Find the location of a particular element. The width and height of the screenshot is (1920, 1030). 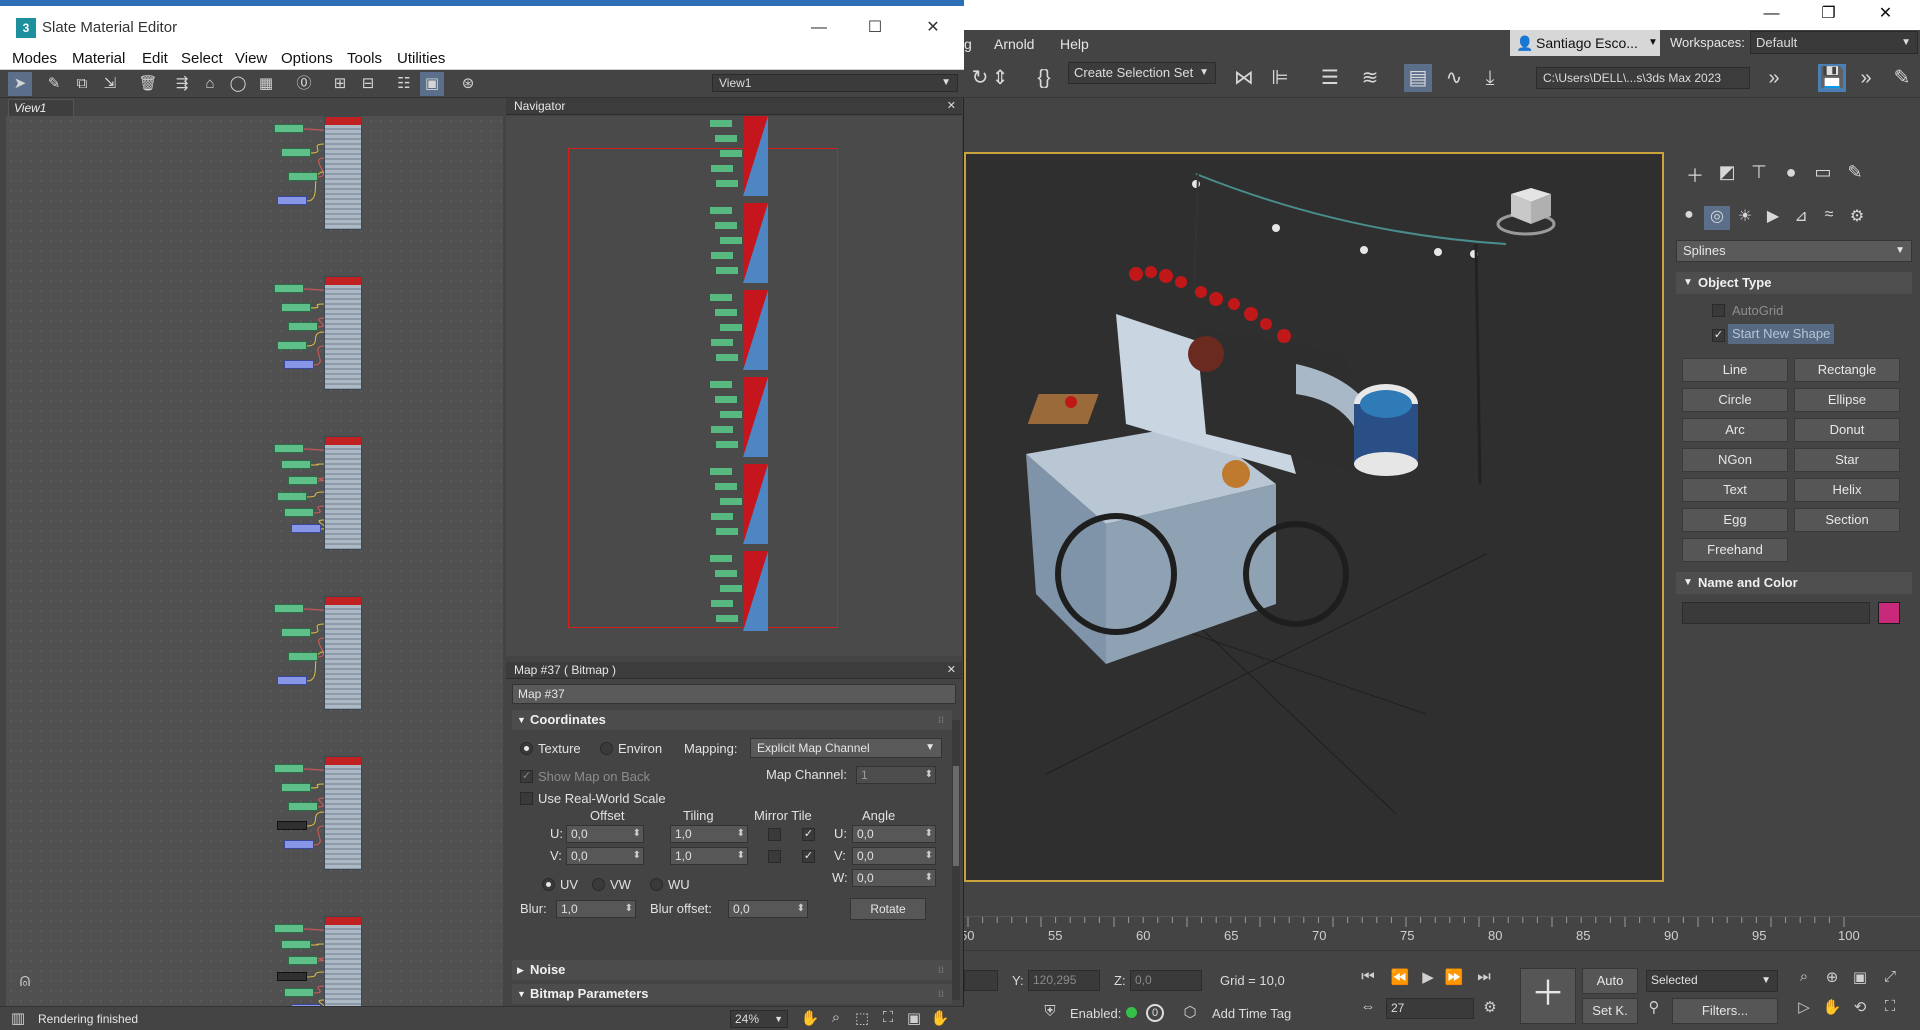

view-cube is located at coordinates (1526, 212).